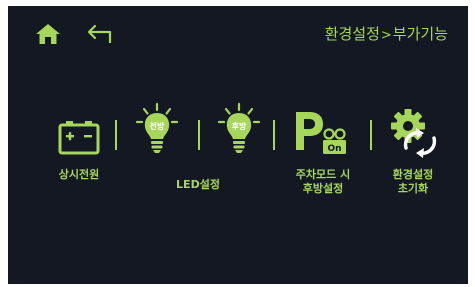 This screenshot has height=287, width=475. I want to click on breadcrumb-current: 부가기능, so click(420, 34).